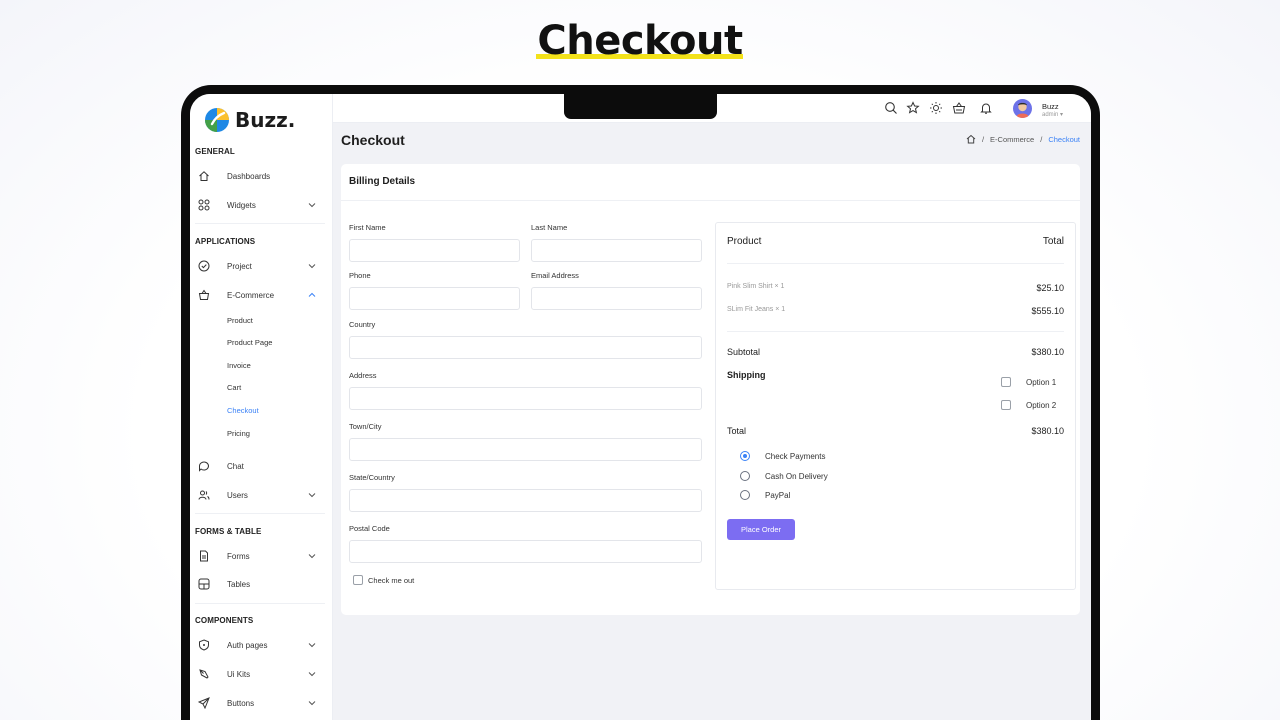 The image size is (1280, 720). Describe the element at coordinates (243, 410) in the screenshot. I see `sidebar-subitem-checkout: Checkout` at that location.